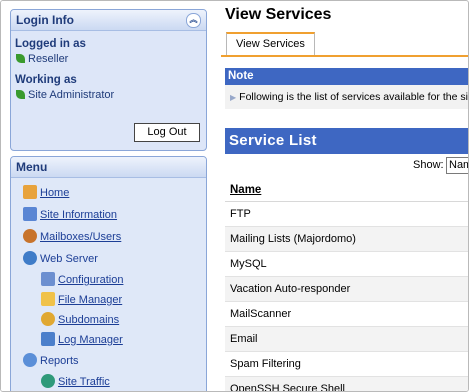 The height and width of the screenshot is (392, 469). Describe the element at coordinates (108, 20) in the screenshot. I see `login-info-header: Login Info ︽` at that location.